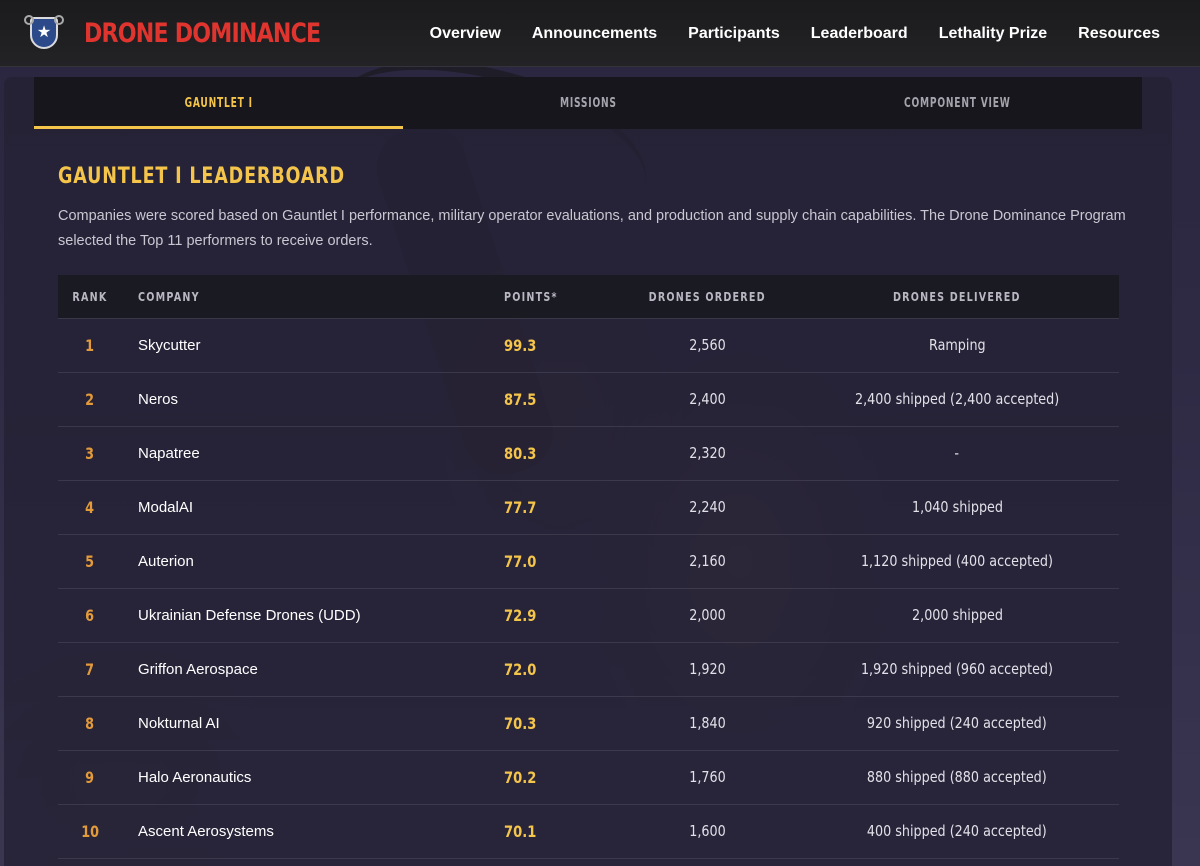  Describe the element at coordinates (90, 508) in the screenshot. I see `rank-cell: 4` at that location.